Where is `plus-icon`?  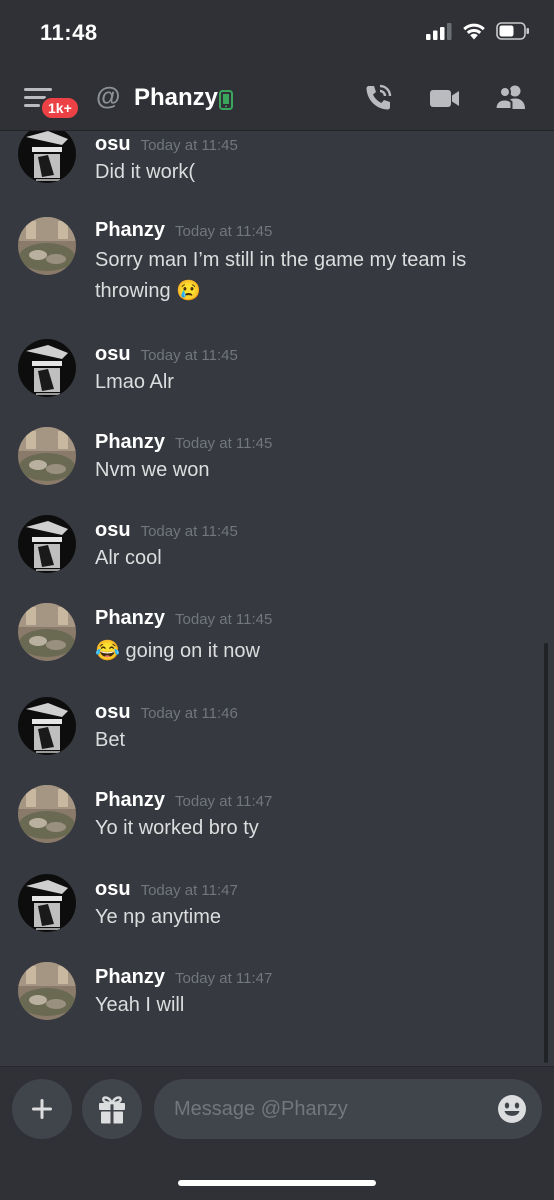
plus-icon is located at coordinates (42, 1109).